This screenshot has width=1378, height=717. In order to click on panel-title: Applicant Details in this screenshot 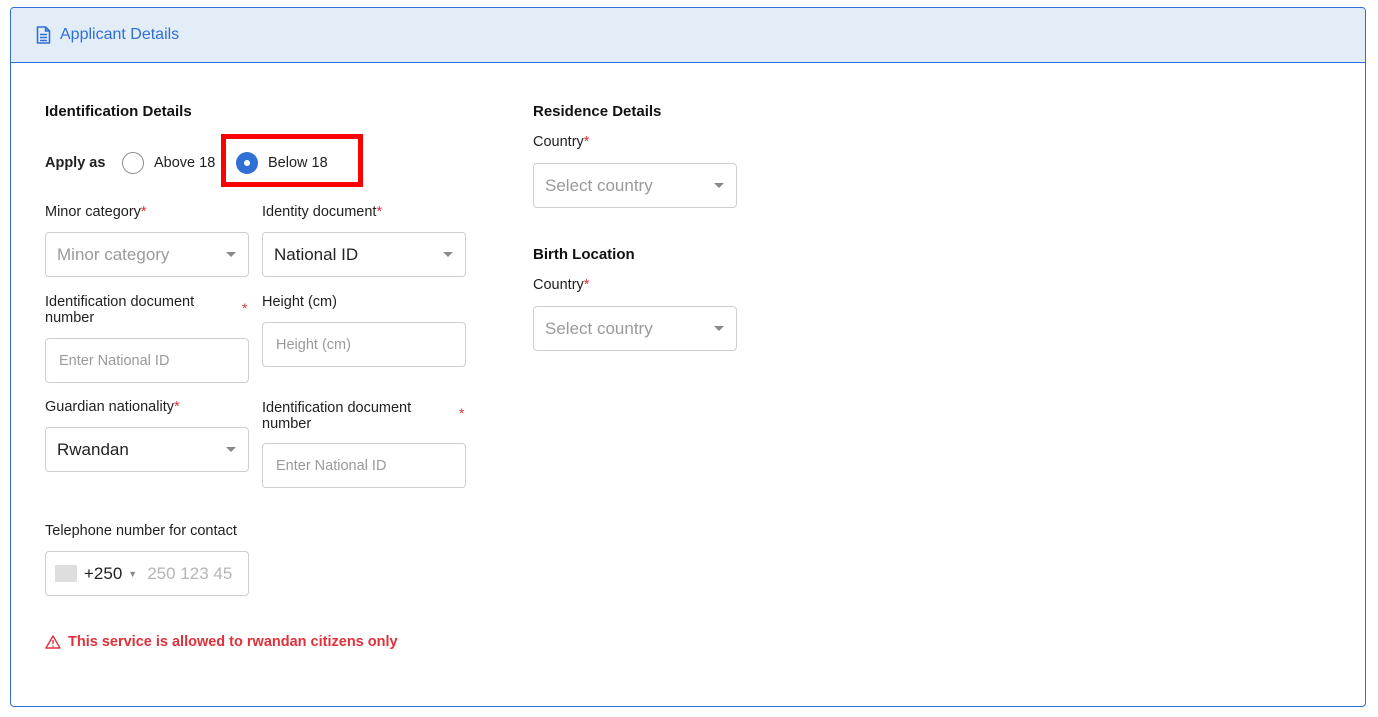, I will do `click(120, 34)`.